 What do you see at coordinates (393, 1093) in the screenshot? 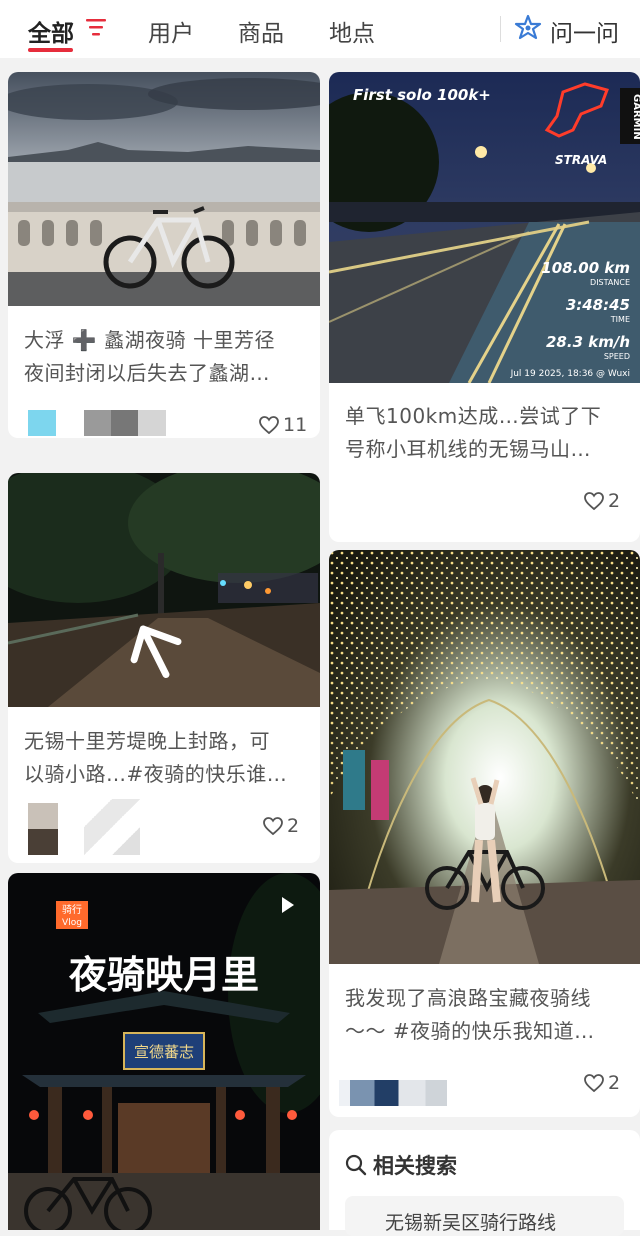
I see `avatar-username-blurred` at bounding box center [393, 1093].